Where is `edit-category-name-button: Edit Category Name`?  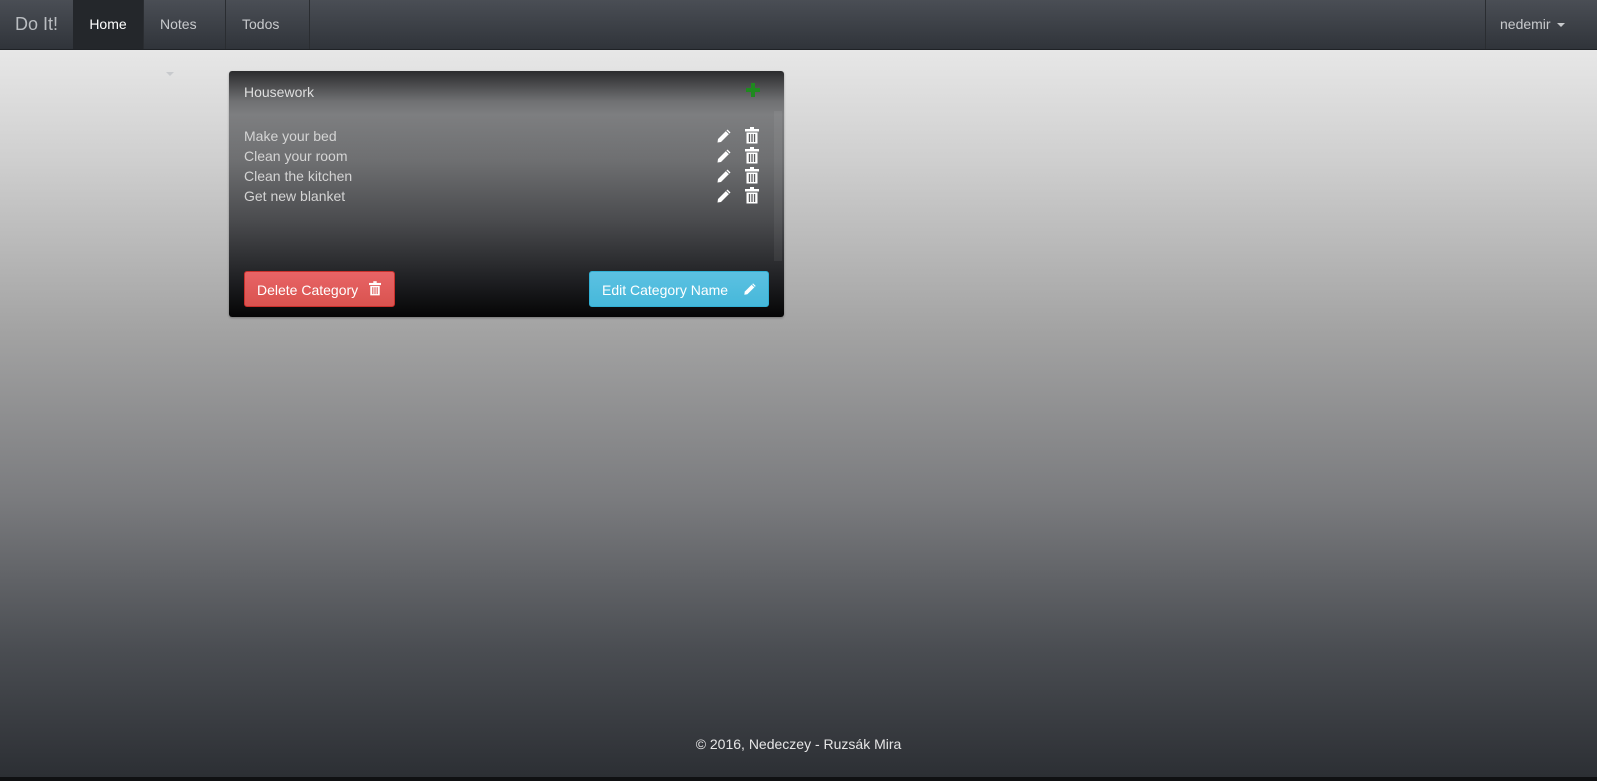 edit-category-name-button: Edit Category Name is located at coordinates (679, 289).